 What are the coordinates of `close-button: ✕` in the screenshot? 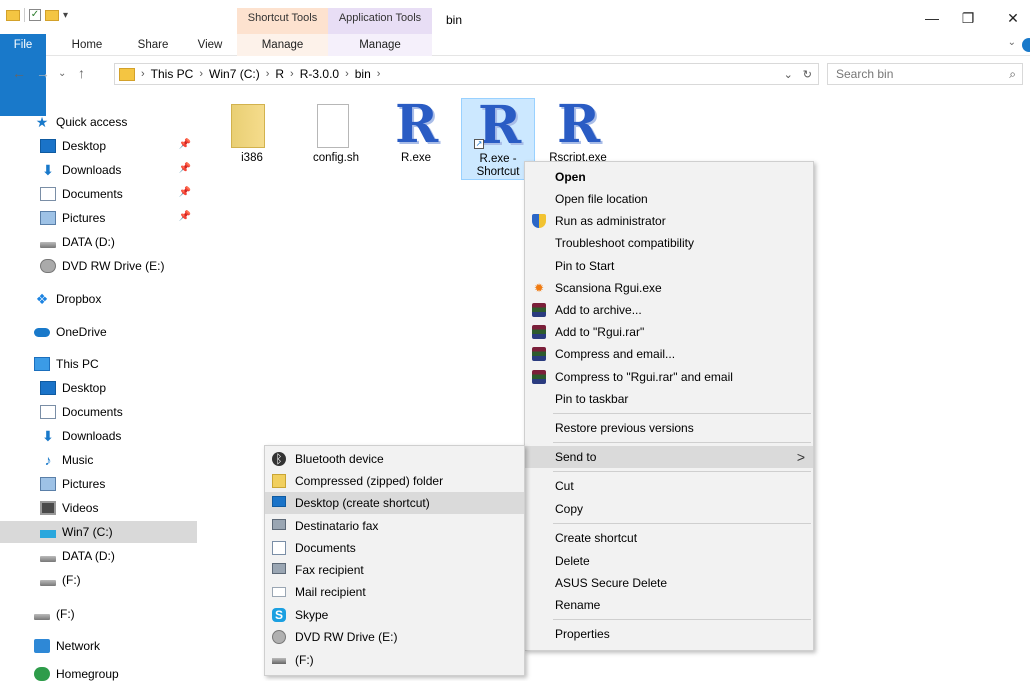 It's located at (1013, 18).